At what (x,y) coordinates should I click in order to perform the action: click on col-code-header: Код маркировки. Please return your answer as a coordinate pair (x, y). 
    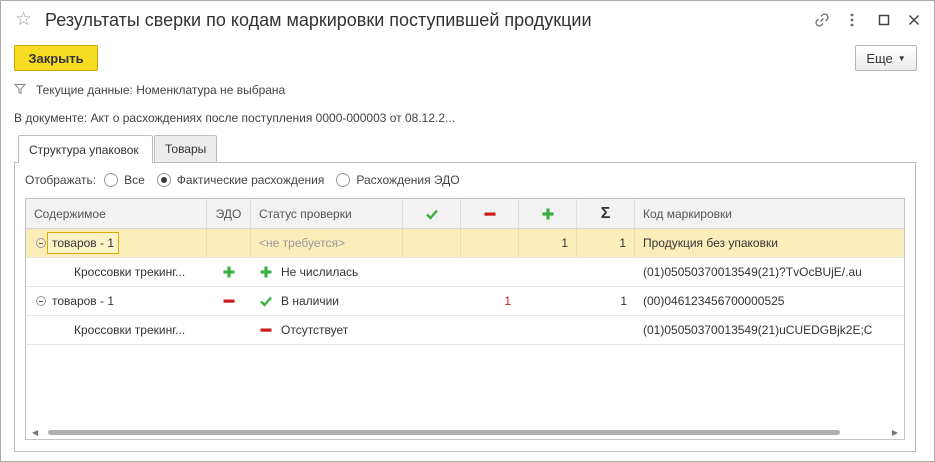
    Looking at the image, I should click on (769, 214).